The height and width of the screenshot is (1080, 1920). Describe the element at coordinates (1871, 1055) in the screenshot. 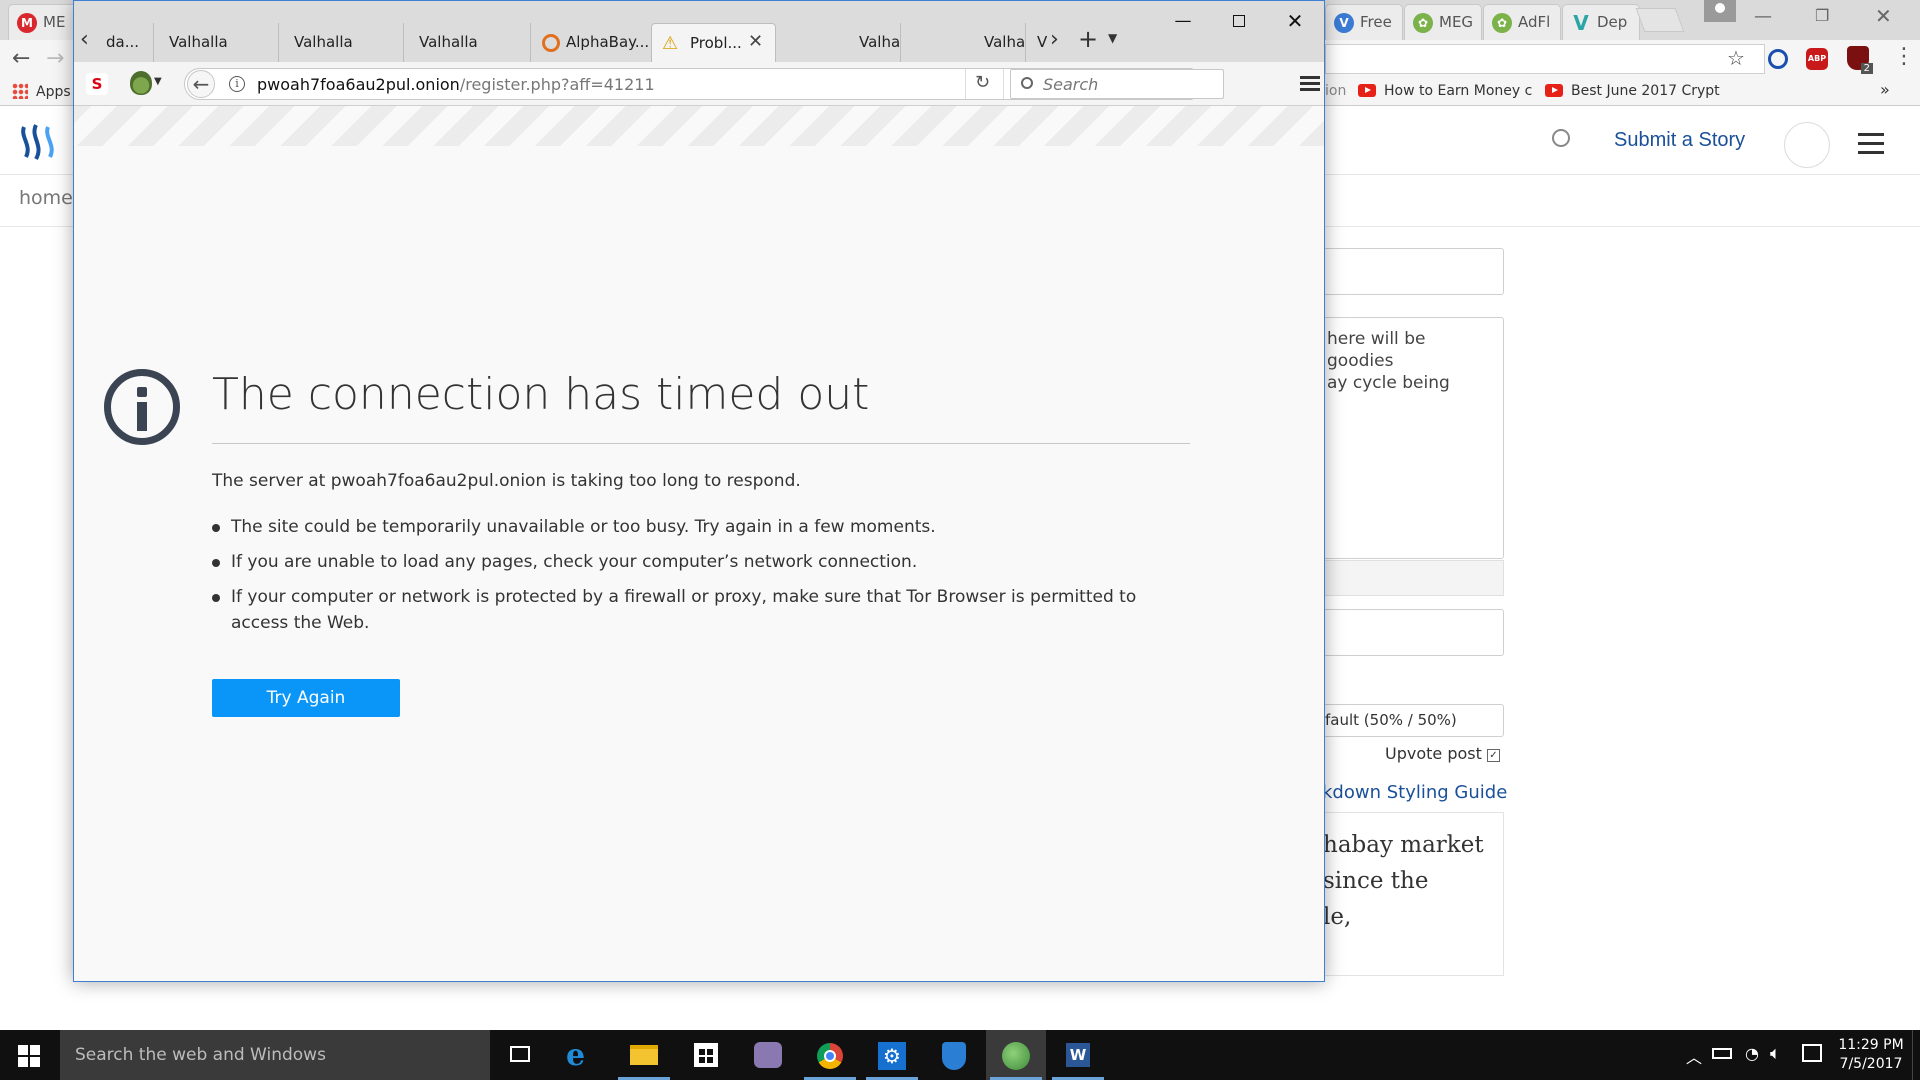

I see `clock: 11:29 PM 7/5/2017` at that location.